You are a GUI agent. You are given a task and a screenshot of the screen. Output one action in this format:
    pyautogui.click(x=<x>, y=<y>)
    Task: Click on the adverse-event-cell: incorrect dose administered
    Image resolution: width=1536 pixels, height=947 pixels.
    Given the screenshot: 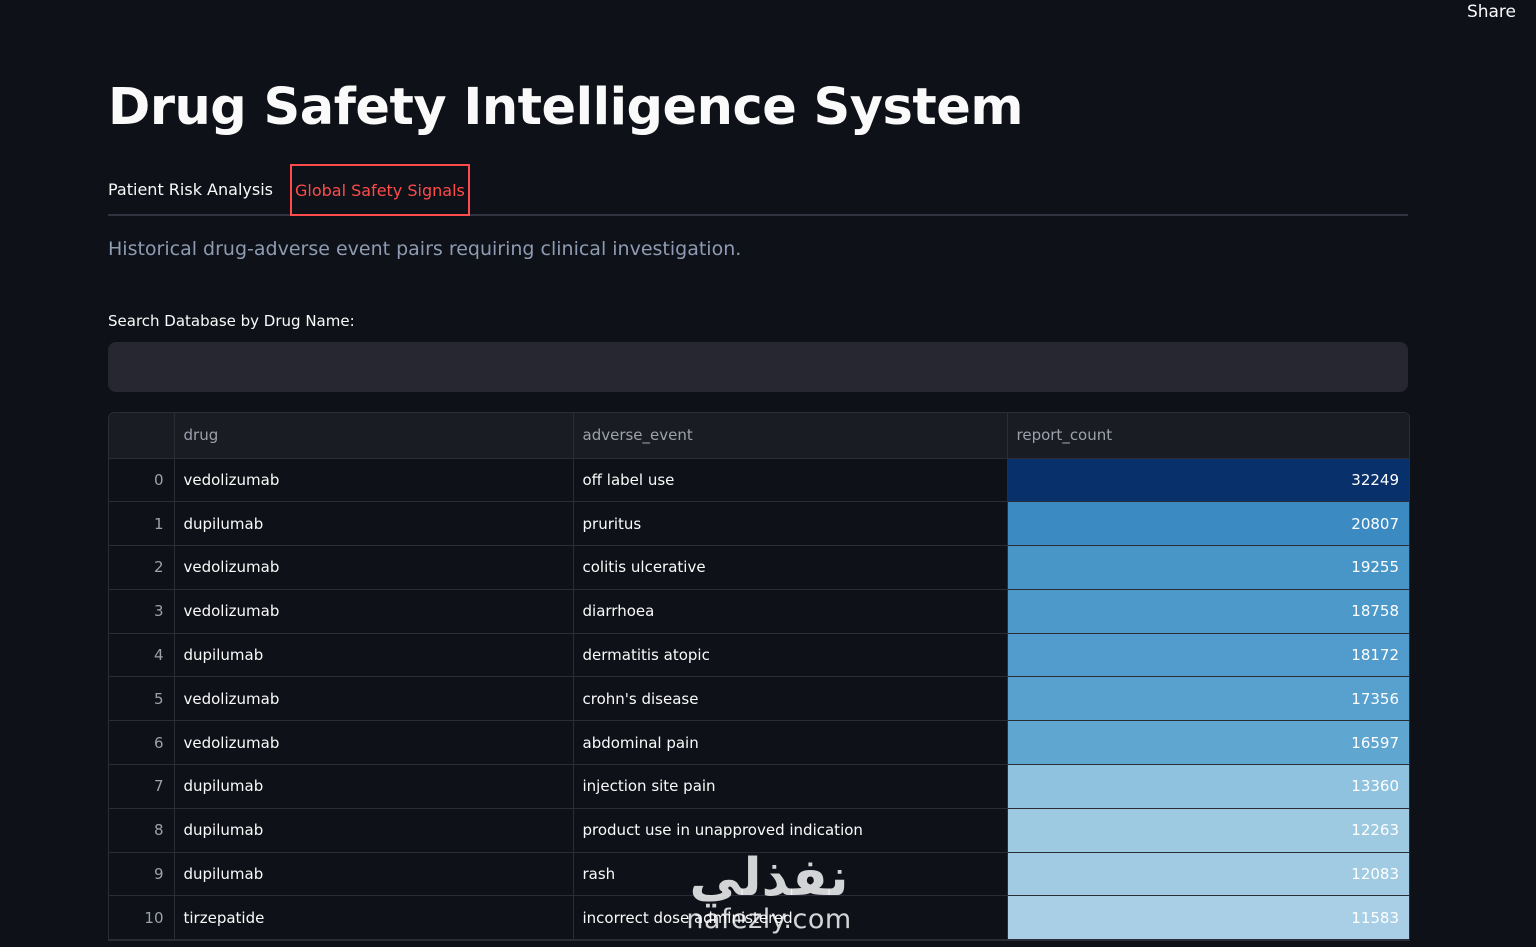 What is the action you would take?
    pyautogui.click(x=790, y=918)
    